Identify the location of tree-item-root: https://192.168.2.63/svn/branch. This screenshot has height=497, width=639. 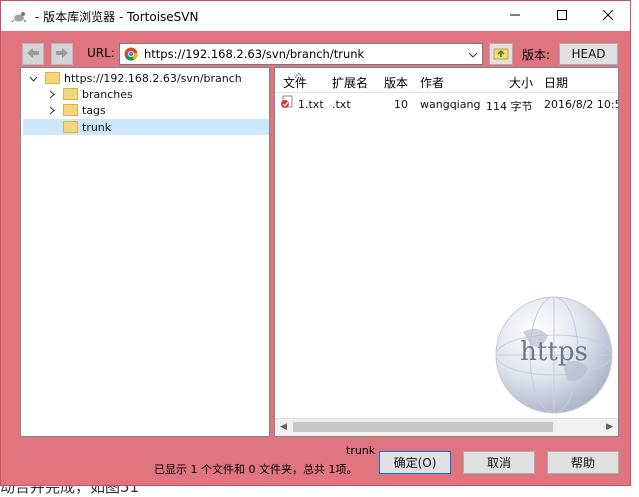
(134, 78).